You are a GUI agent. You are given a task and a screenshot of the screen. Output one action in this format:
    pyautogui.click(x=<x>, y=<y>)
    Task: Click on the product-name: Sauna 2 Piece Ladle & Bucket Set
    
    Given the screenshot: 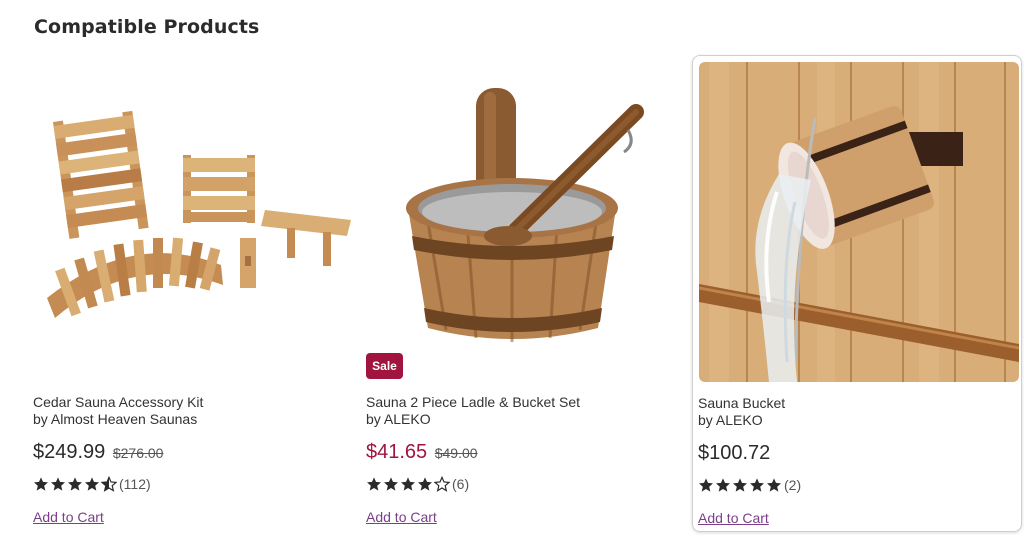 What is the action you would take?
    pyautogui.click(x=473, y=402)
    